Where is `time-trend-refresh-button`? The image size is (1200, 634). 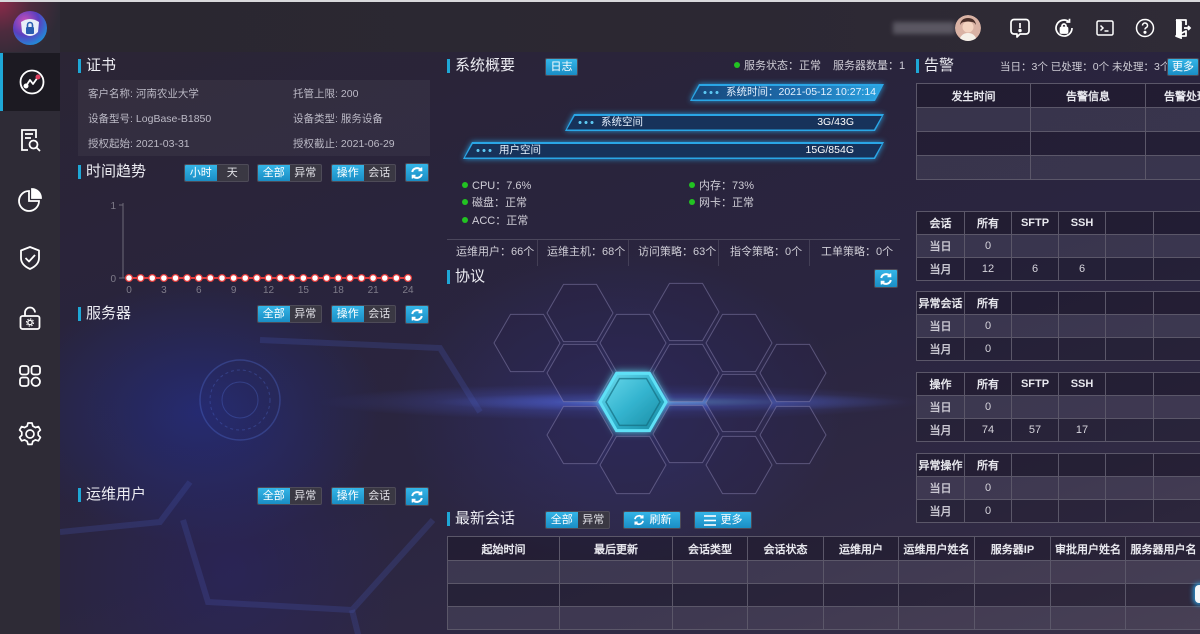
time-trend-refresh-button is located at coordinates (417, 172).